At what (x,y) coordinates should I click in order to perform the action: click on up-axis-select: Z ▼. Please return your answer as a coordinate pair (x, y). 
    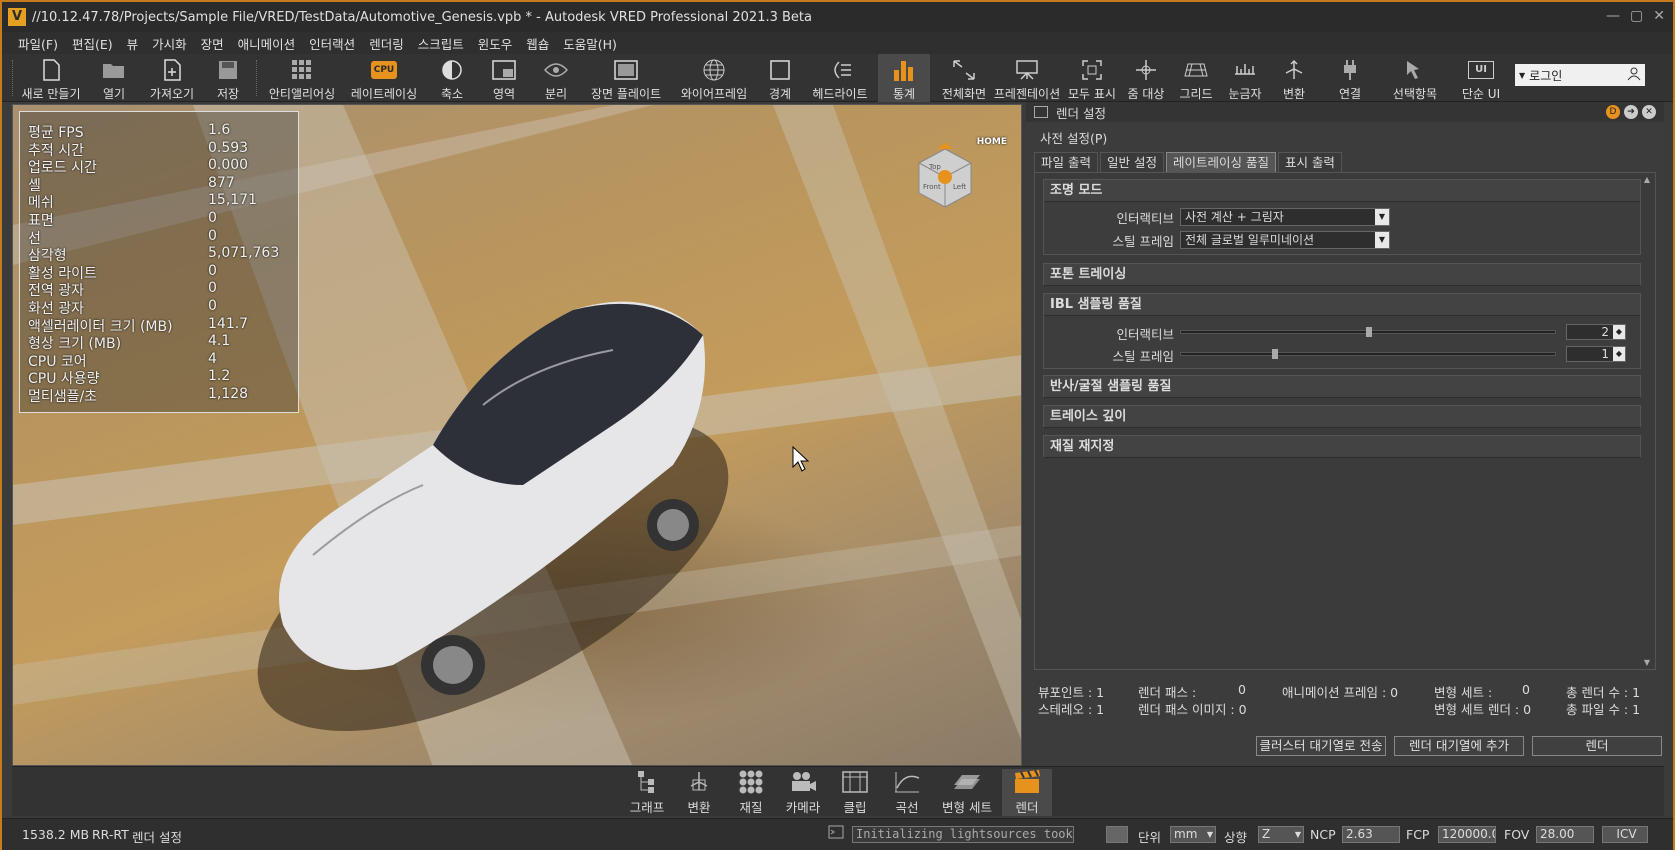
    Looking at the image, I should click on (1281, 834).